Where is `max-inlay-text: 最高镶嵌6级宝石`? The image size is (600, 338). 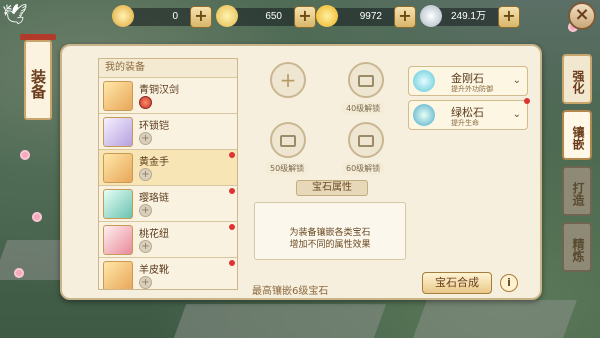 max-inlay-text: 最高镶嵌6级宝石 is located at coordinates (290, 291).